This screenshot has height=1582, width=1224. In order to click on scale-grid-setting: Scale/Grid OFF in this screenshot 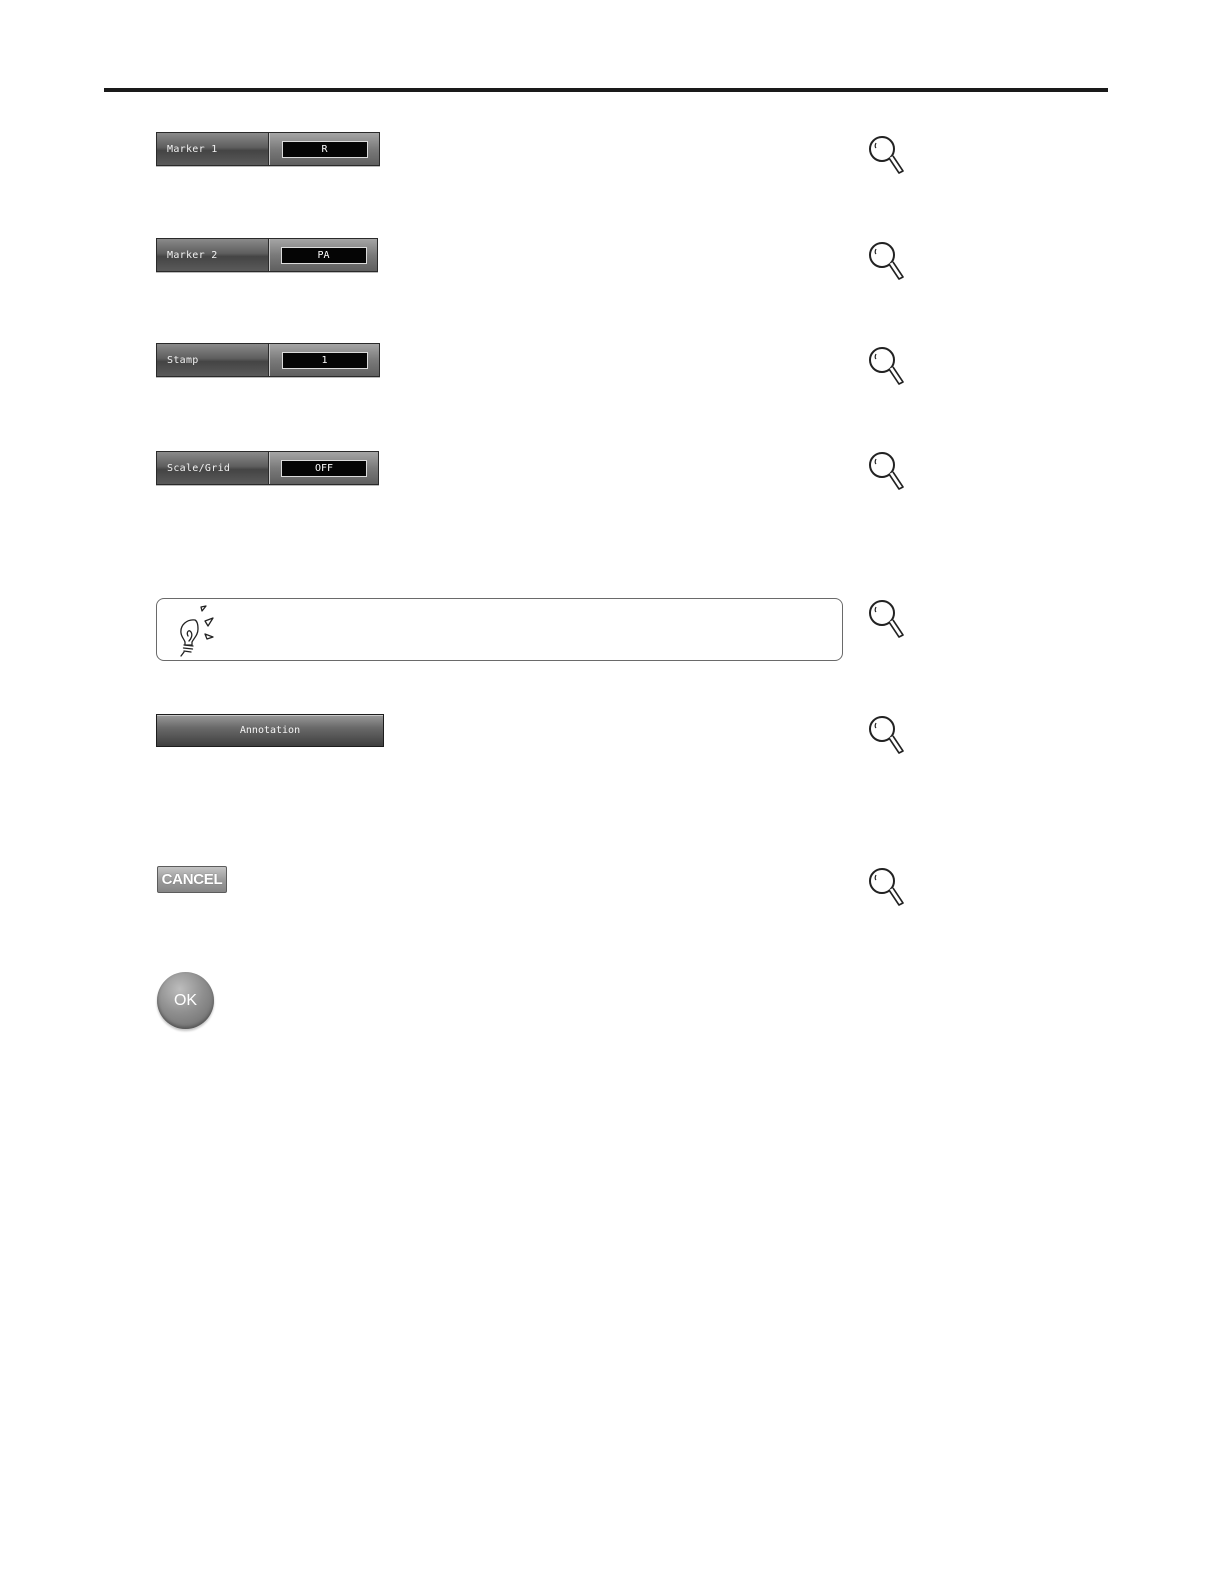, I will do `click(267, 468)`.